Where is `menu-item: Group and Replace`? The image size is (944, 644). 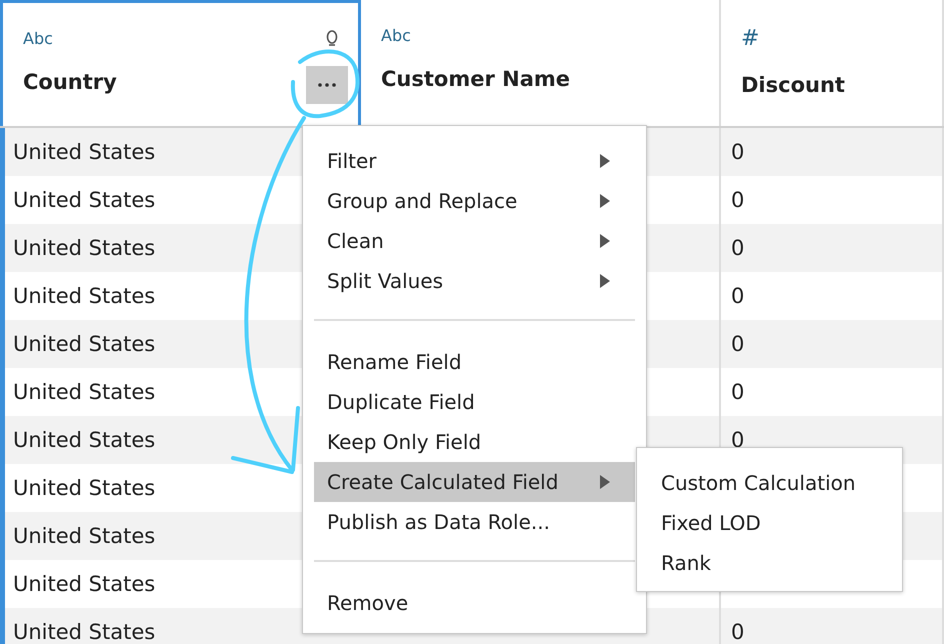
menu-item: Group and Replace is located at coordinates (474, 201).